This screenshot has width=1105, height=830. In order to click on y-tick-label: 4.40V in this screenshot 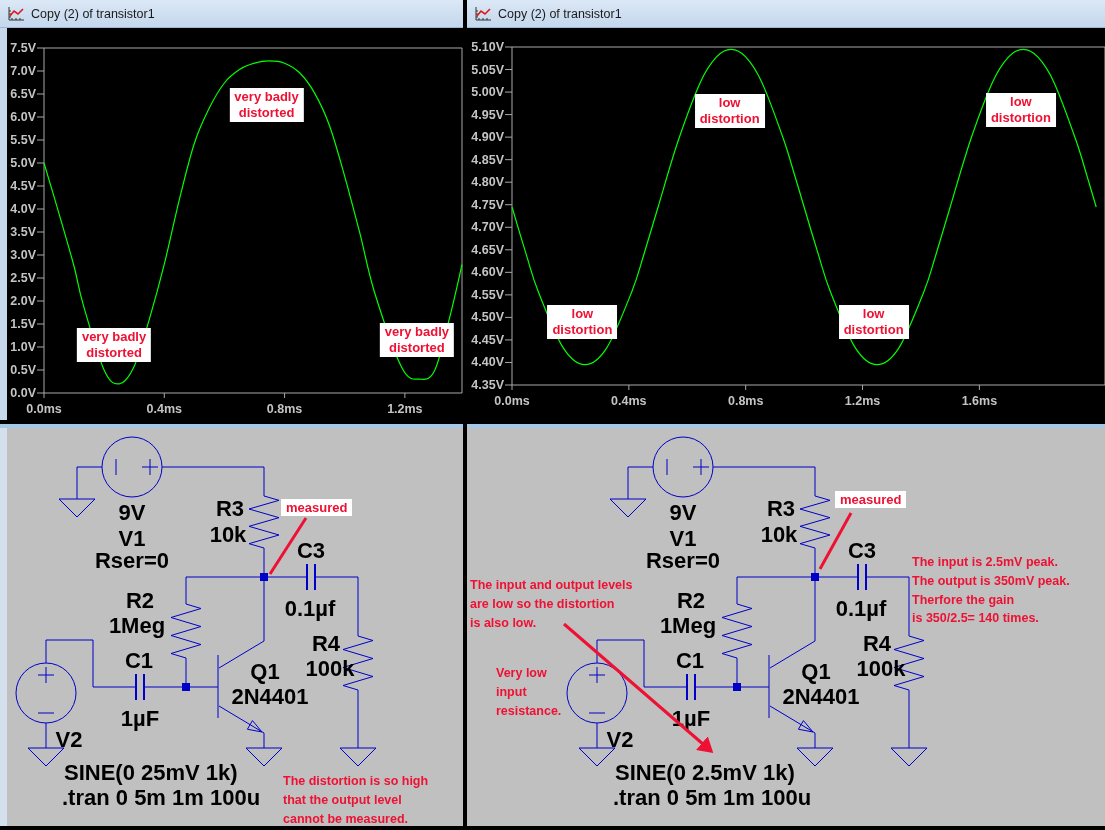, I will do `click(487, 362)`.